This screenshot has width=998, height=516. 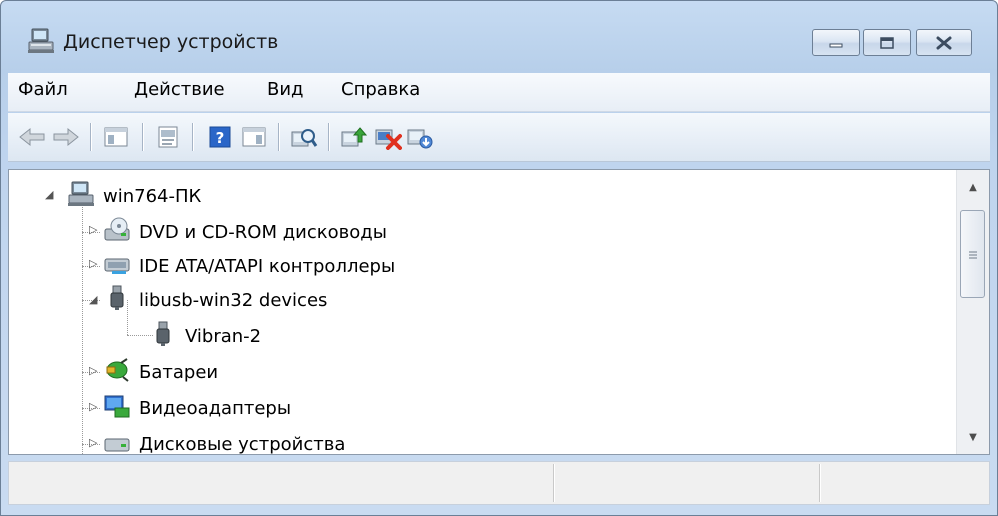 What do you see at coordinates (32, 137) in the screenshot?
I see `back-icon` at bounding box center [32, 137].